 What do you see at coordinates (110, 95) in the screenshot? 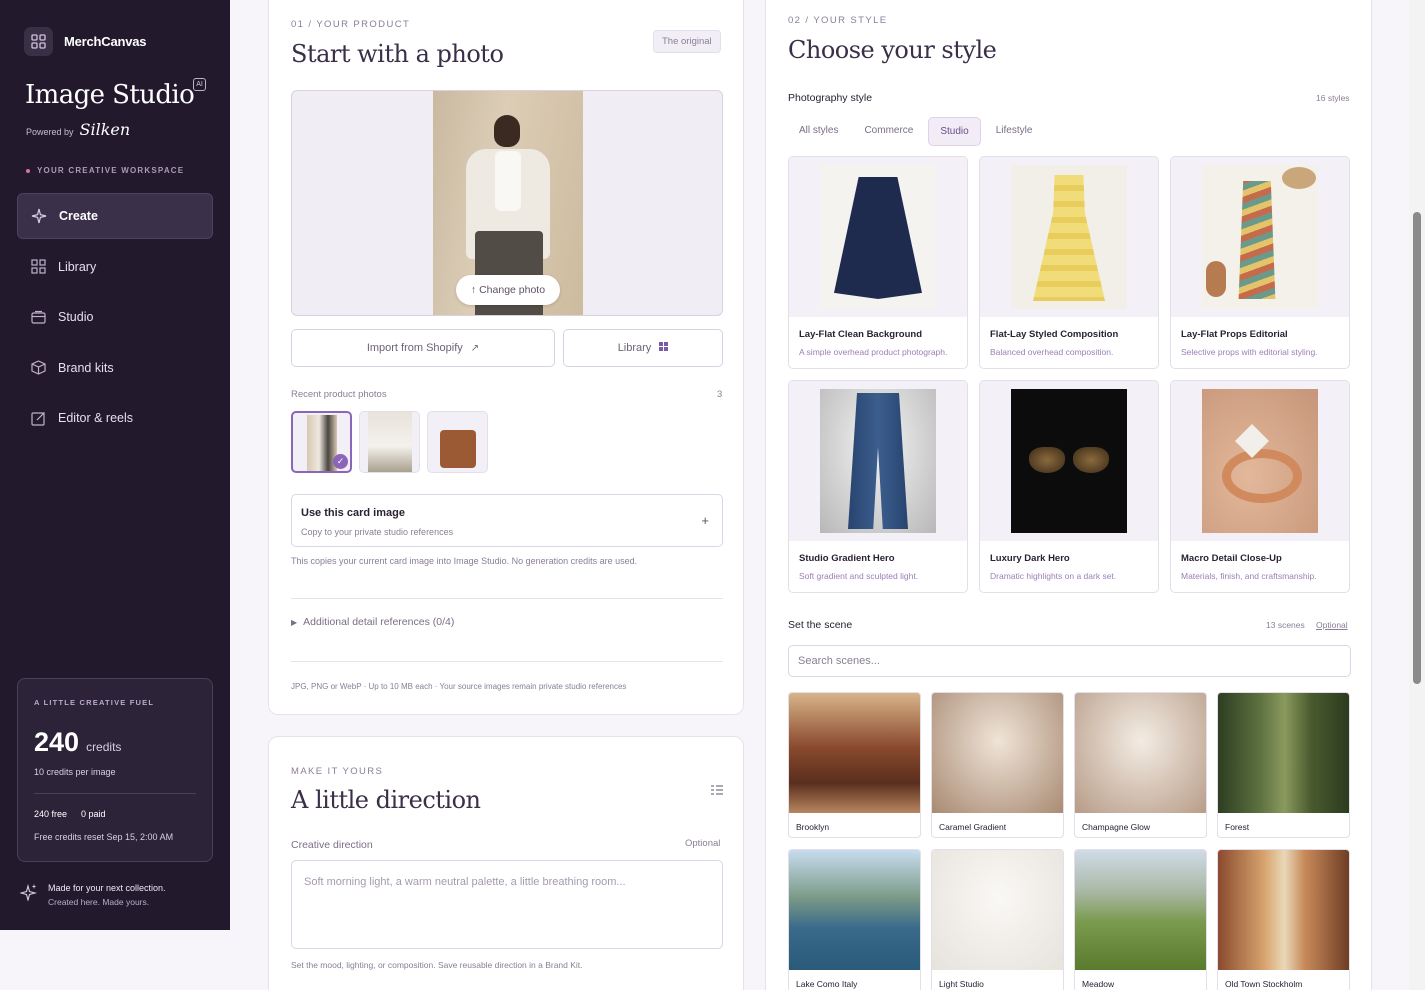
I see `studio-title: Image Studio` at bounding box center [110, 95].